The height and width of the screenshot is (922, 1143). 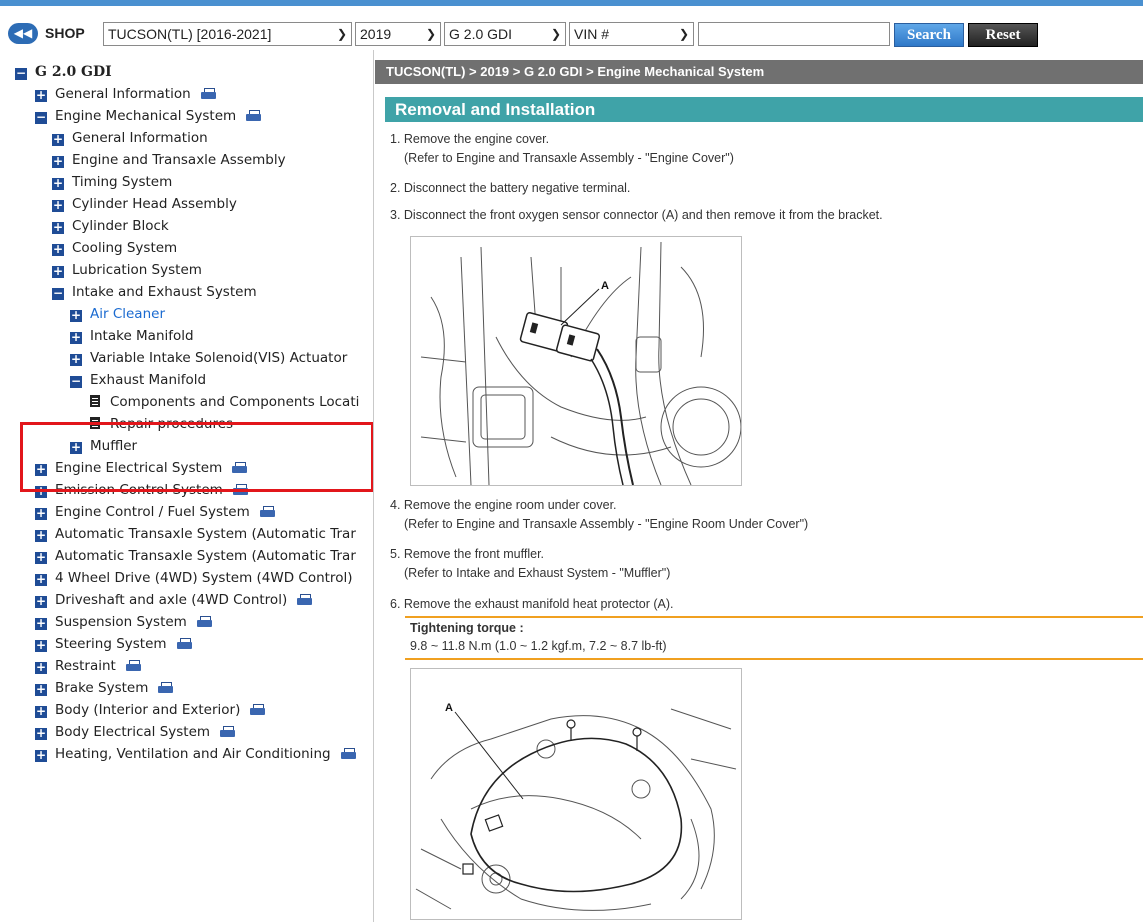 What do you see at coordinates (169, 160) in the screenshot?
I see `tree-item: + Engine and Transaxle Assembly` at bounding box center [169, 160].